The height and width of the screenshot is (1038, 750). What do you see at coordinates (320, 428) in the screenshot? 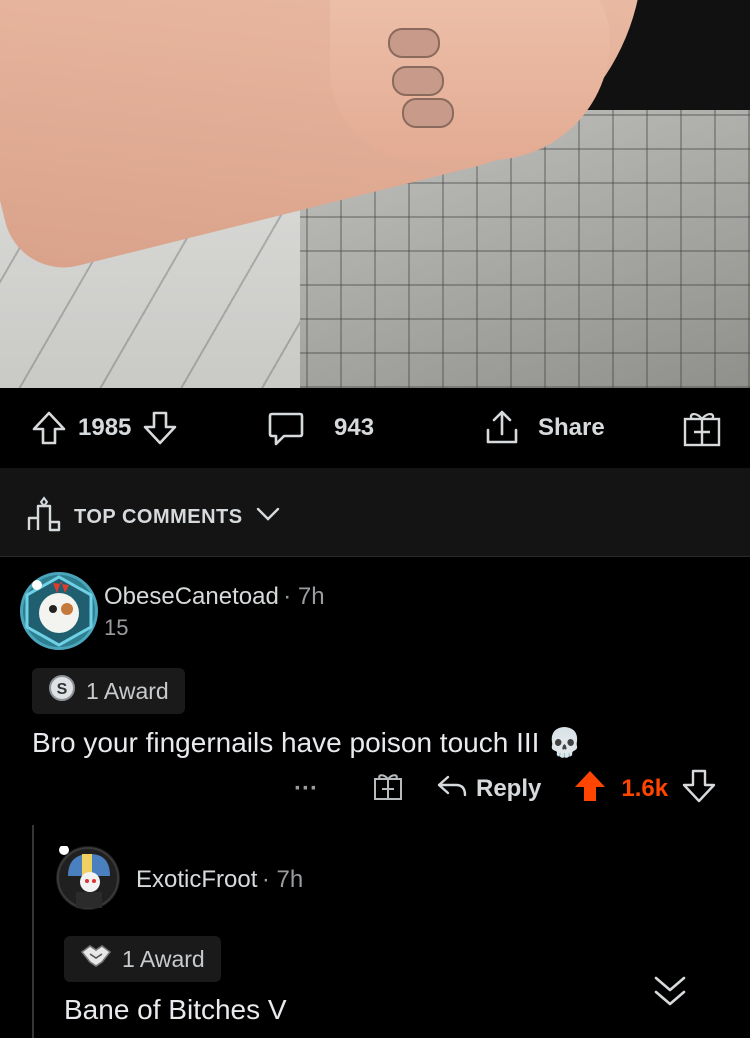
I see `comments-button: 943` at bounding box center [320, 428].